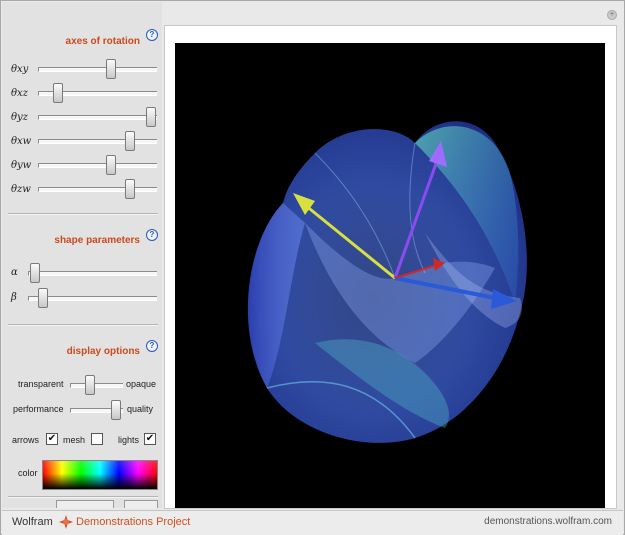 This screenshot has width=625, height=535. What do you see at coordinates (110, 69) in the screenshot?
I see `slider-thumb-theta-xy` at bounding box center [110, 69].